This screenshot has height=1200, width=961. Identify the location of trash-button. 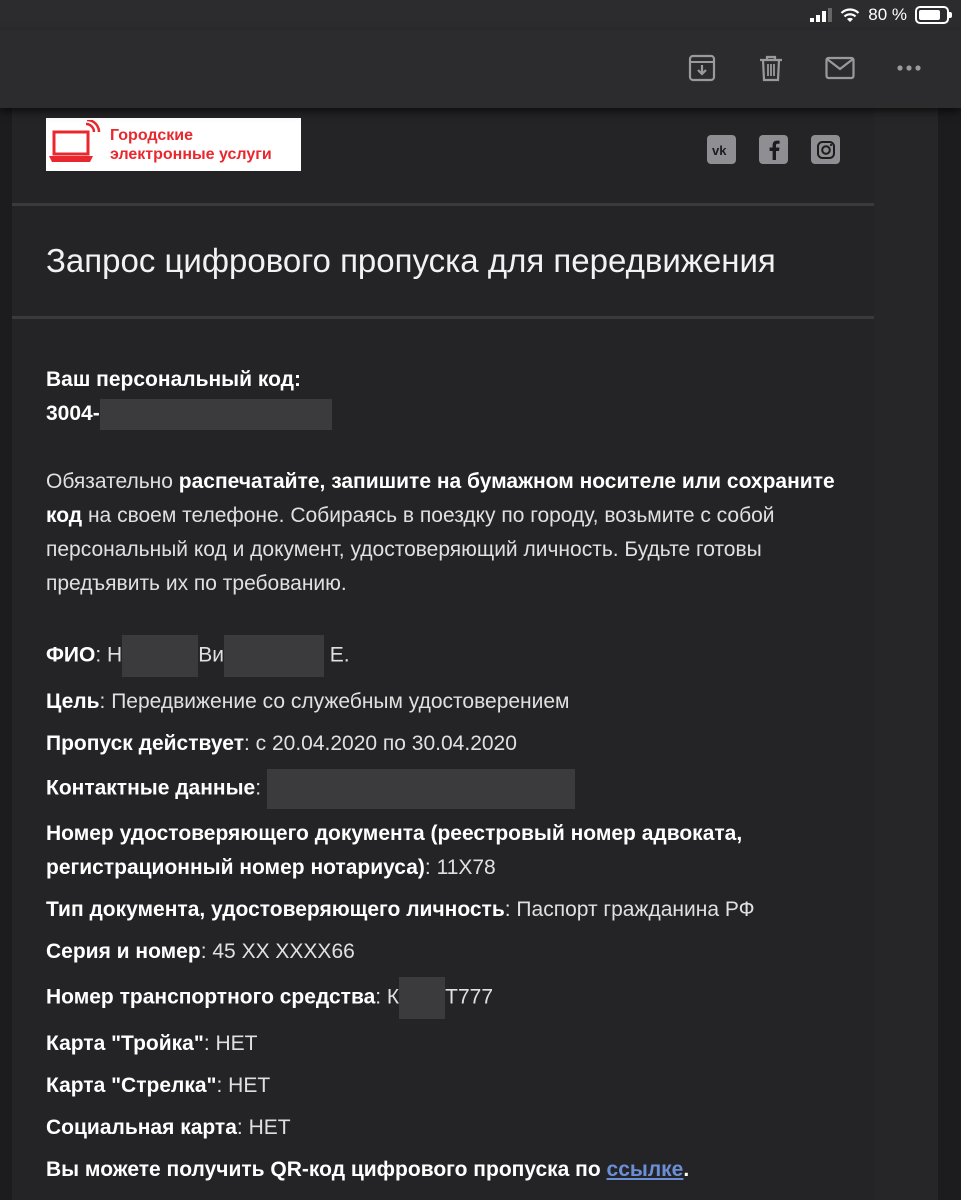
(771, 68).